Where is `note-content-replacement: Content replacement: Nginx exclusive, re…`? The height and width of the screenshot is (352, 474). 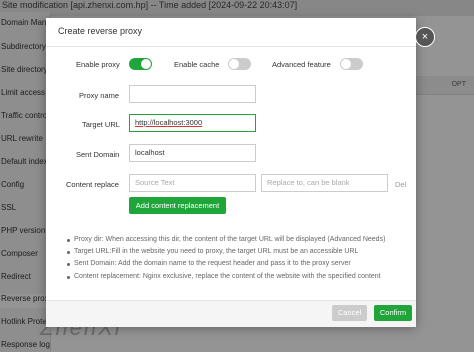
note-content-replacement: Content replacement: Nginx exclusive, re… is located at coordinates (236, 277).